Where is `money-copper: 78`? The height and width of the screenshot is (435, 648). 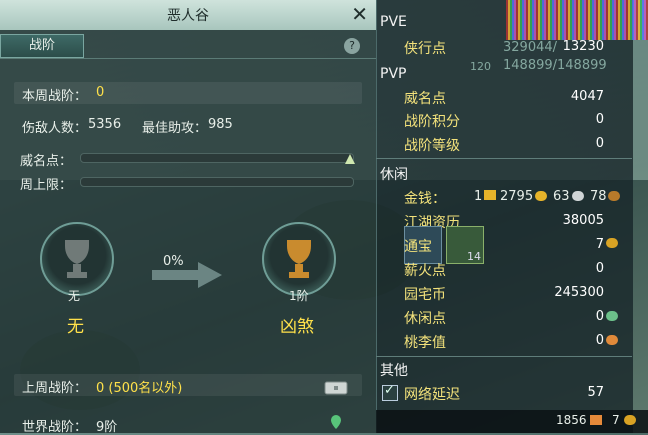
money-copper: 78 is located at coordinates (598, 196).